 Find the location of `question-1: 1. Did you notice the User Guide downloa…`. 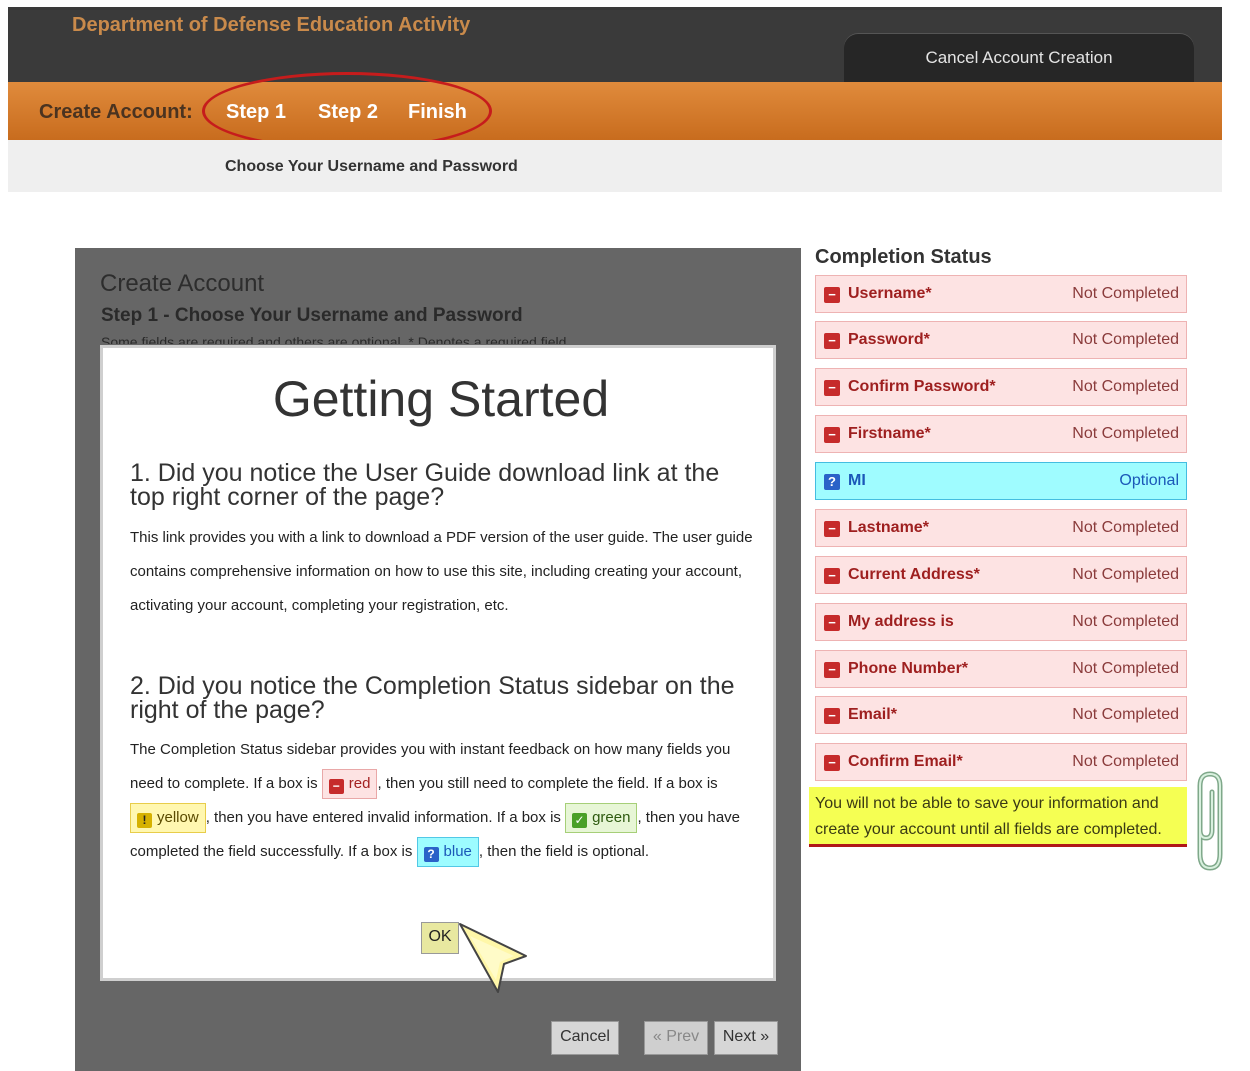

question-1: 1. Did you notice the User Guide downloa… is located at coordinates (425, 485).